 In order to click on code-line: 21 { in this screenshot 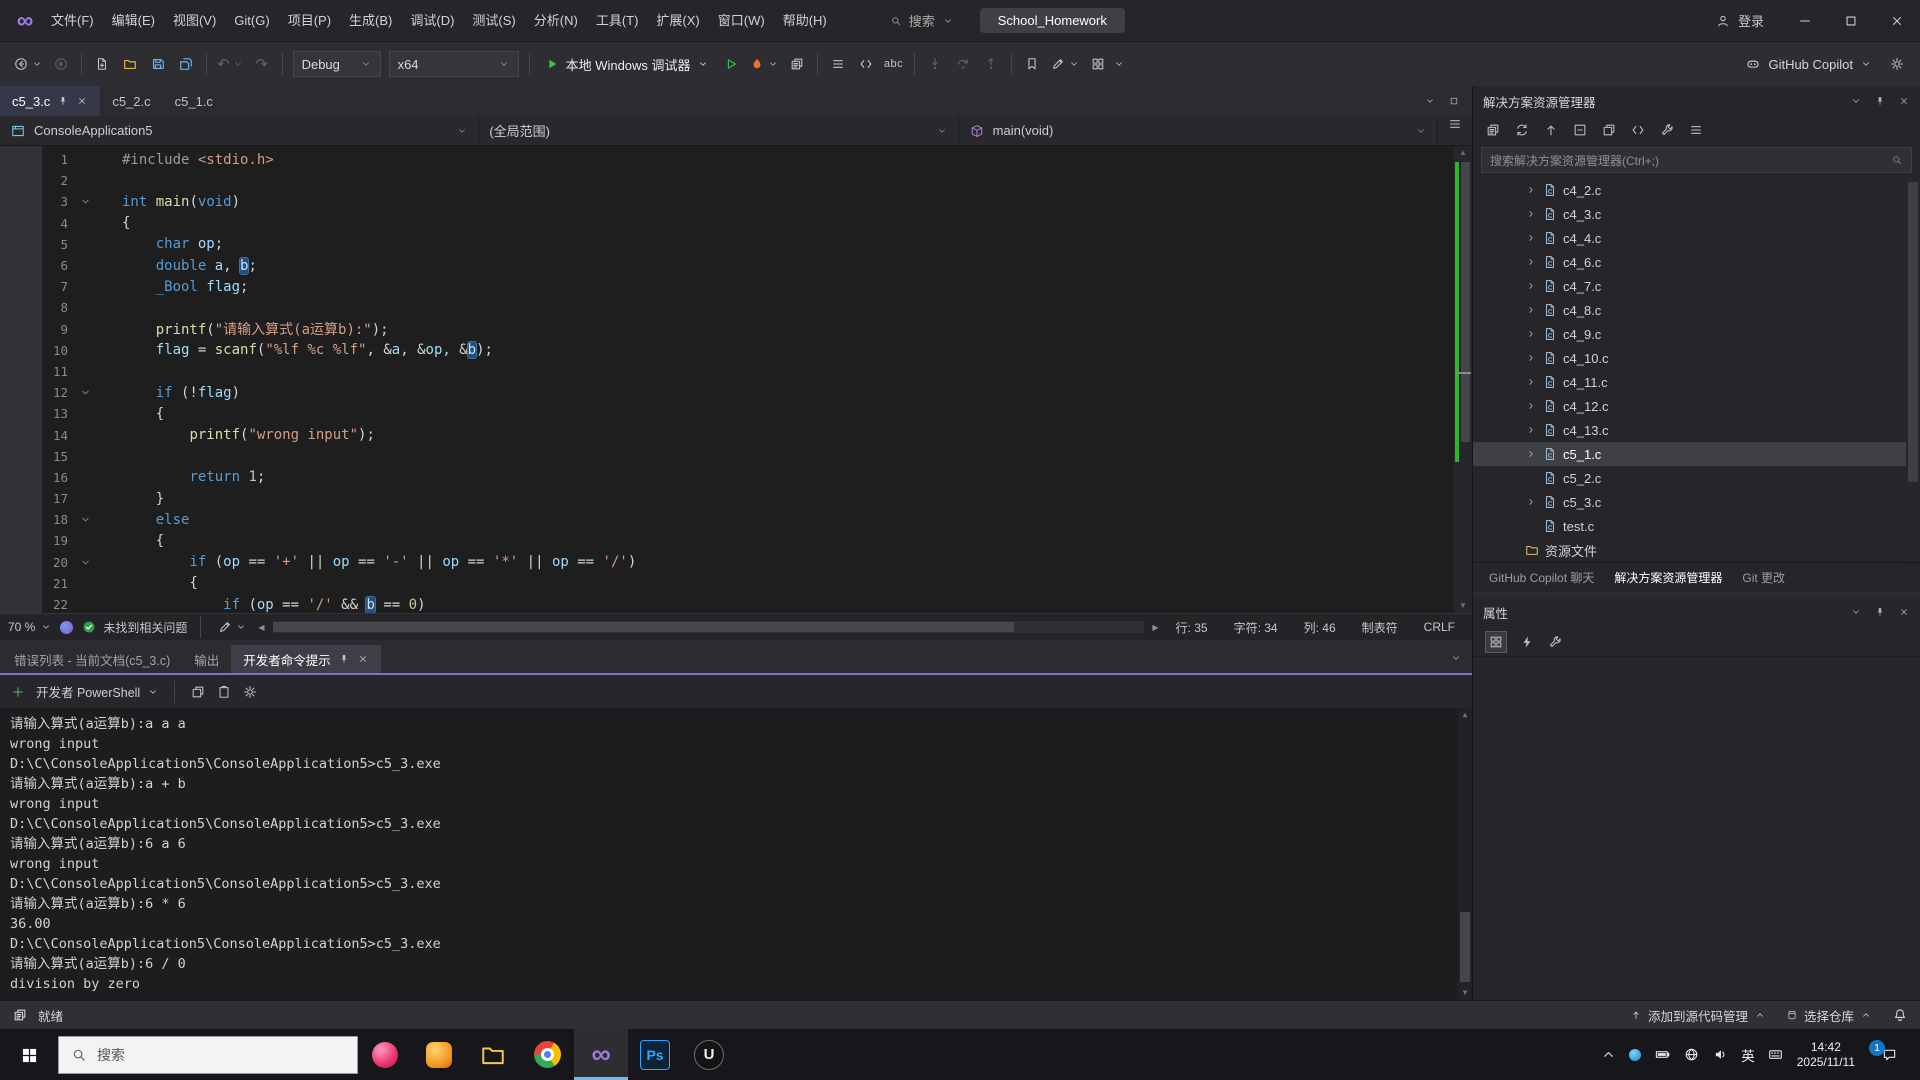, I will do `click(727, 583)`.